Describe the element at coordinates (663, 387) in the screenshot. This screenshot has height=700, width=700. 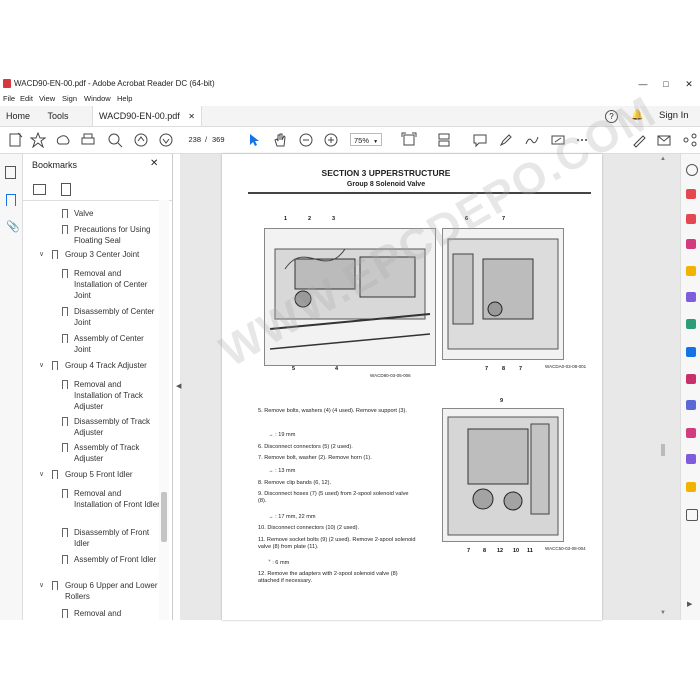
I see `document-scrollbar: ▲ ▼` at that location.